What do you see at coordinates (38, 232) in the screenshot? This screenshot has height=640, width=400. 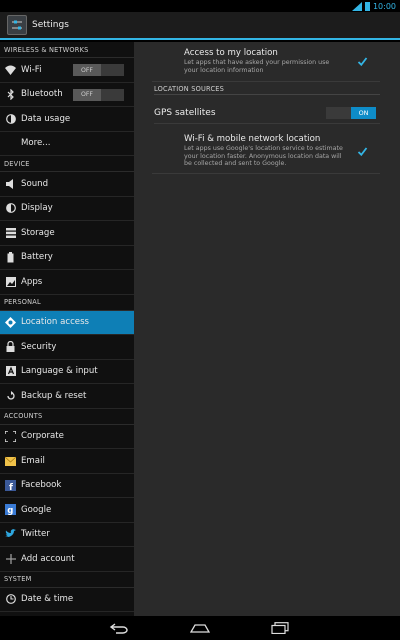 I see `sidebar-item-label: Storage` at bounding box center [38, 232].